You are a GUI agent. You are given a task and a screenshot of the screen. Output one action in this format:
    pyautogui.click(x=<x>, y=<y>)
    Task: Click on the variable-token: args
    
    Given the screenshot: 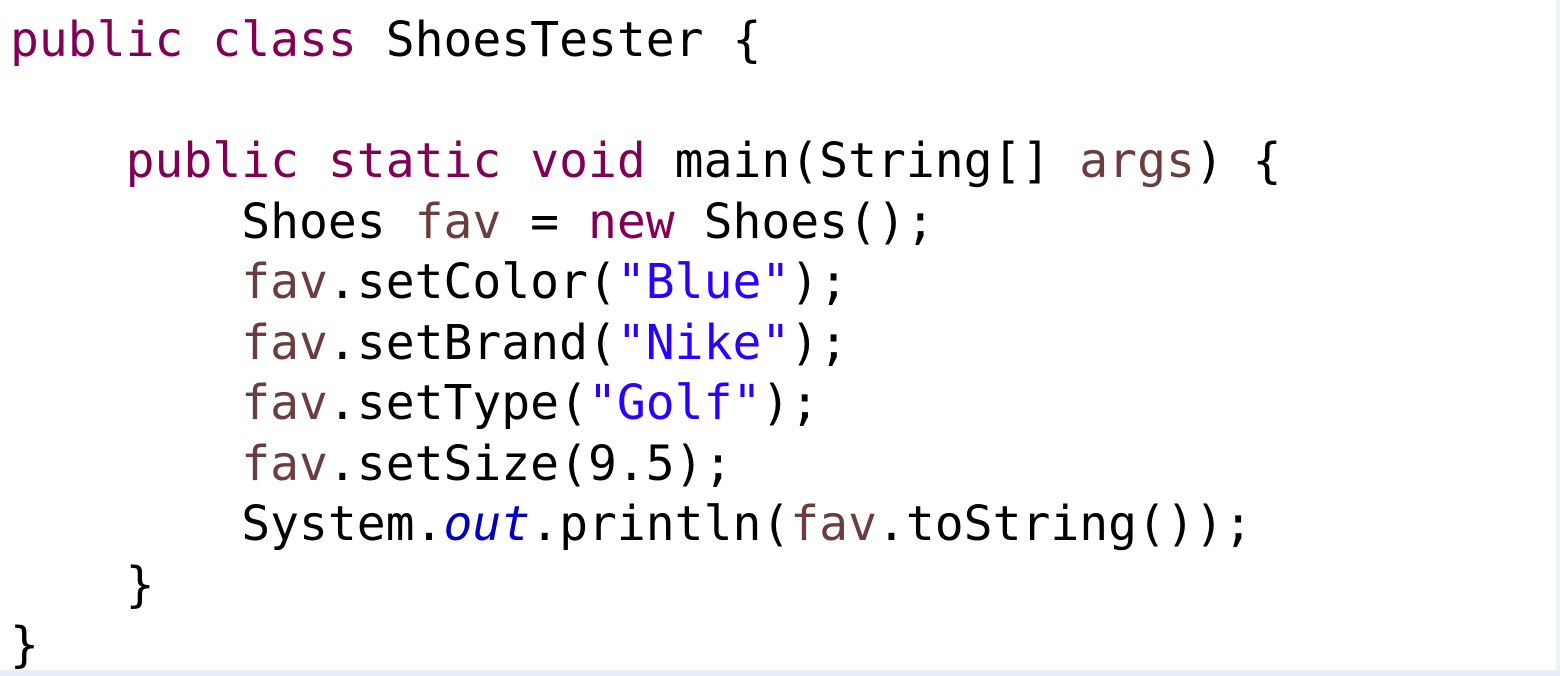 What is the action you would take?
    pyautogui.click(x=1137, y=161)
    